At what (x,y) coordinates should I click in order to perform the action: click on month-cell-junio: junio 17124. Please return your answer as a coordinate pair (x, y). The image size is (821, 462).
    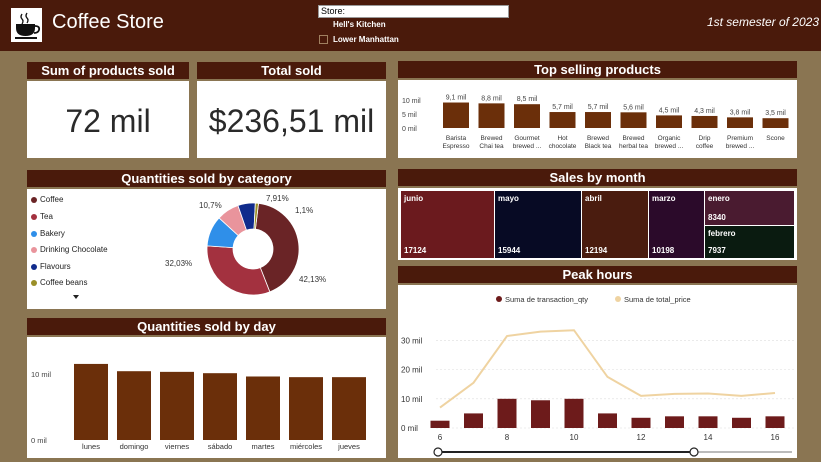
    Looking at the image, I should click on (447, 224).